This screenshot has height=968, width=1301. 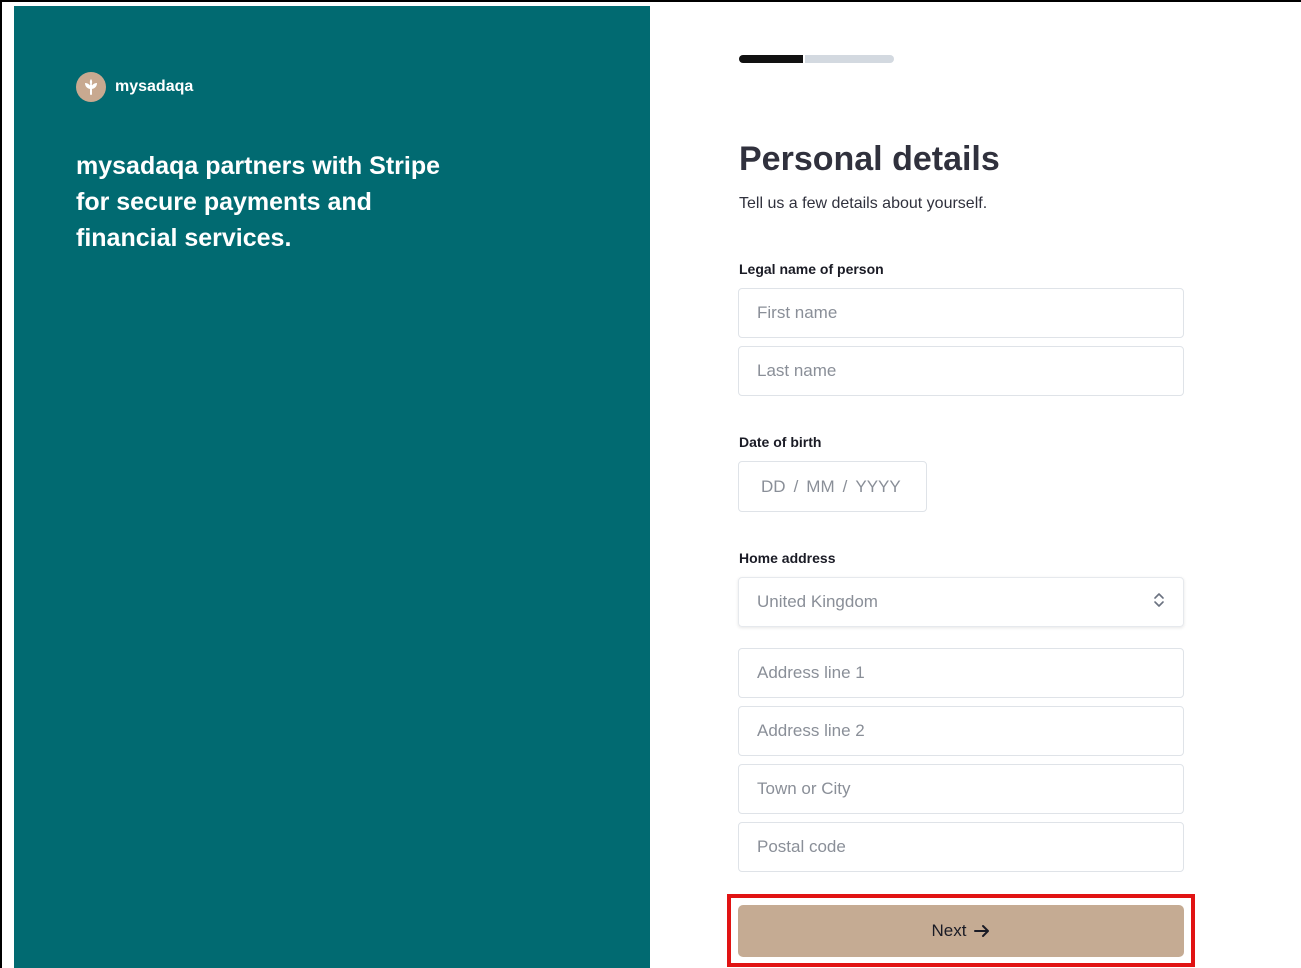 What do you see at coordinates (780, 442) in the screenshot?
I see `dob-label: Date of birth` at bounding box center [780, 442].